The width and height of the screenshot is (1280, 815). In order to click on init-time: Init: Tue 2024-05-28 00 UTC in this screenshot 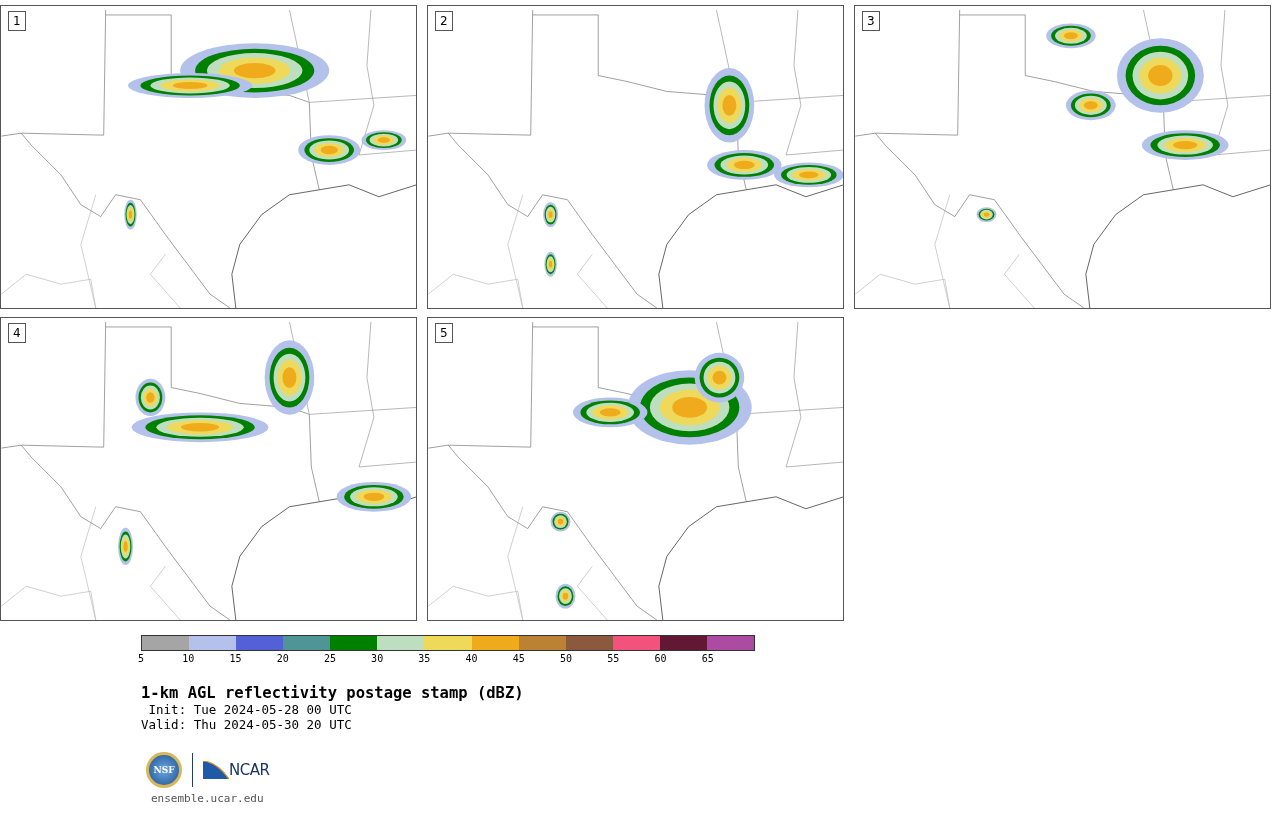, I will do `click(250, 709)`.